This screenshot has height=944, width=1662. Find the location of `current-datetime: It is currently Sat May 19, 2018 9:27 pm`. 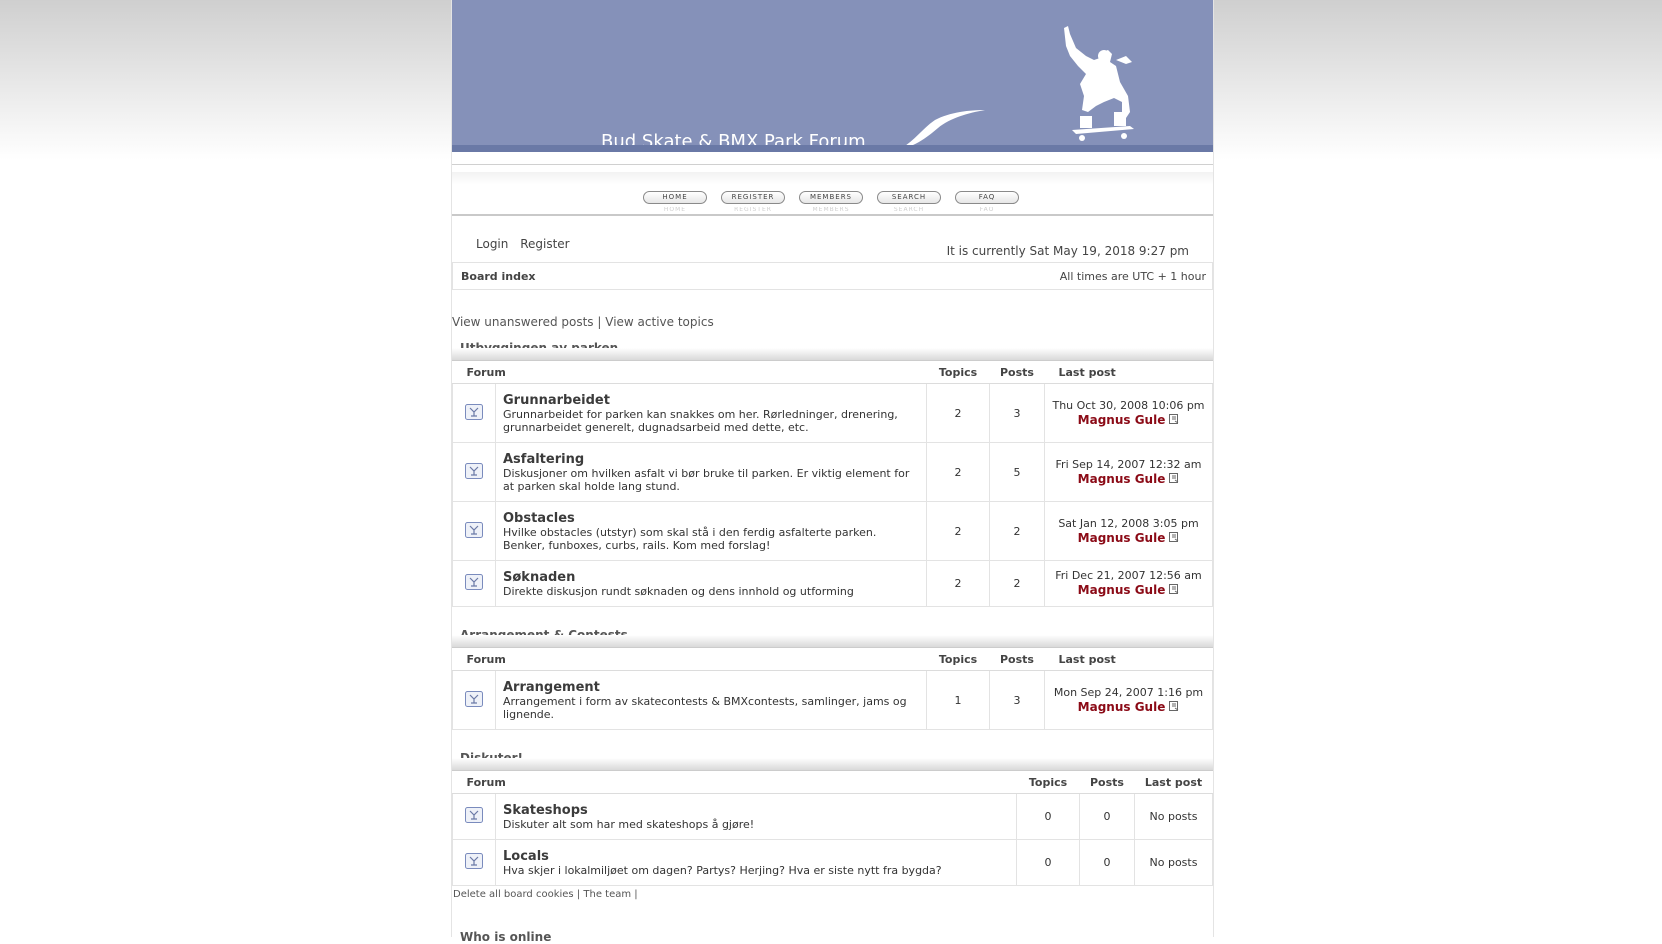

current-datetime: It is currently Sat May 19, 2018 9:27 pm is located at coordinates (1067, 251).